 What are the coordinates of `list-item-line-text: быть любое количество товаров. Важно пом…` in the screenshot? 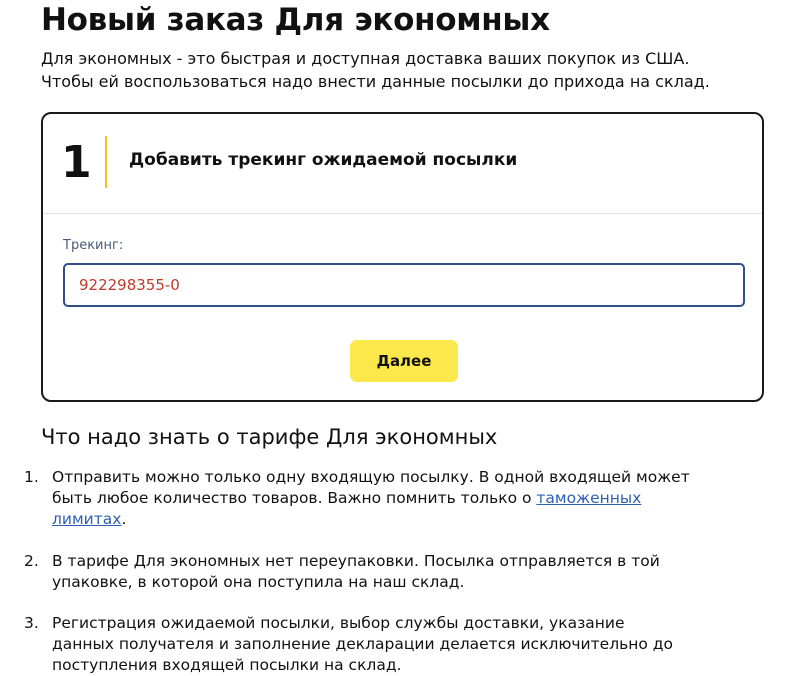 It's located at (294, 498).